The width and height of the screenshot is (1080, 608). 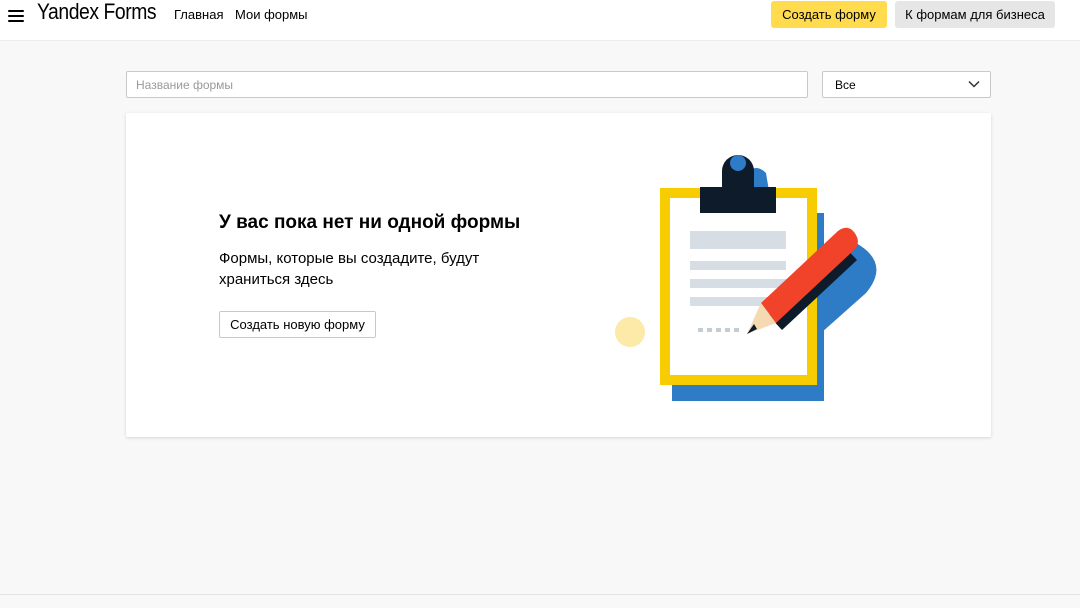 What do you see at coordinates (16, 16) in the screenshot?
I see `hamburger-menu-icon` at bounding box center [16, 16].